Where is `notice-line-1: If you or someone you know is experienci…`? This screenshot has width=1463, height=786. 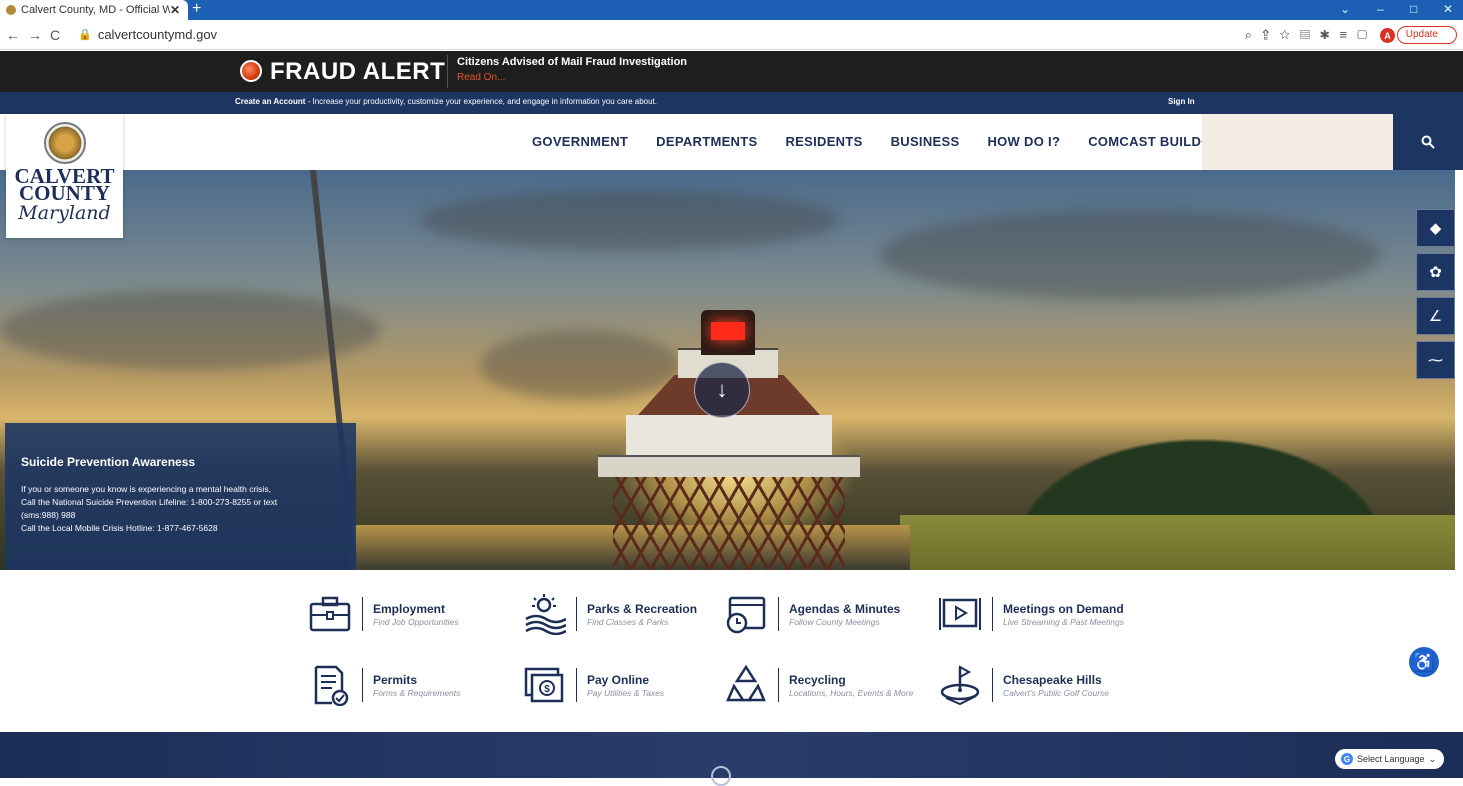
notice-line-1: If you or someone you know is experienci… is located at coordinates (146, 489).